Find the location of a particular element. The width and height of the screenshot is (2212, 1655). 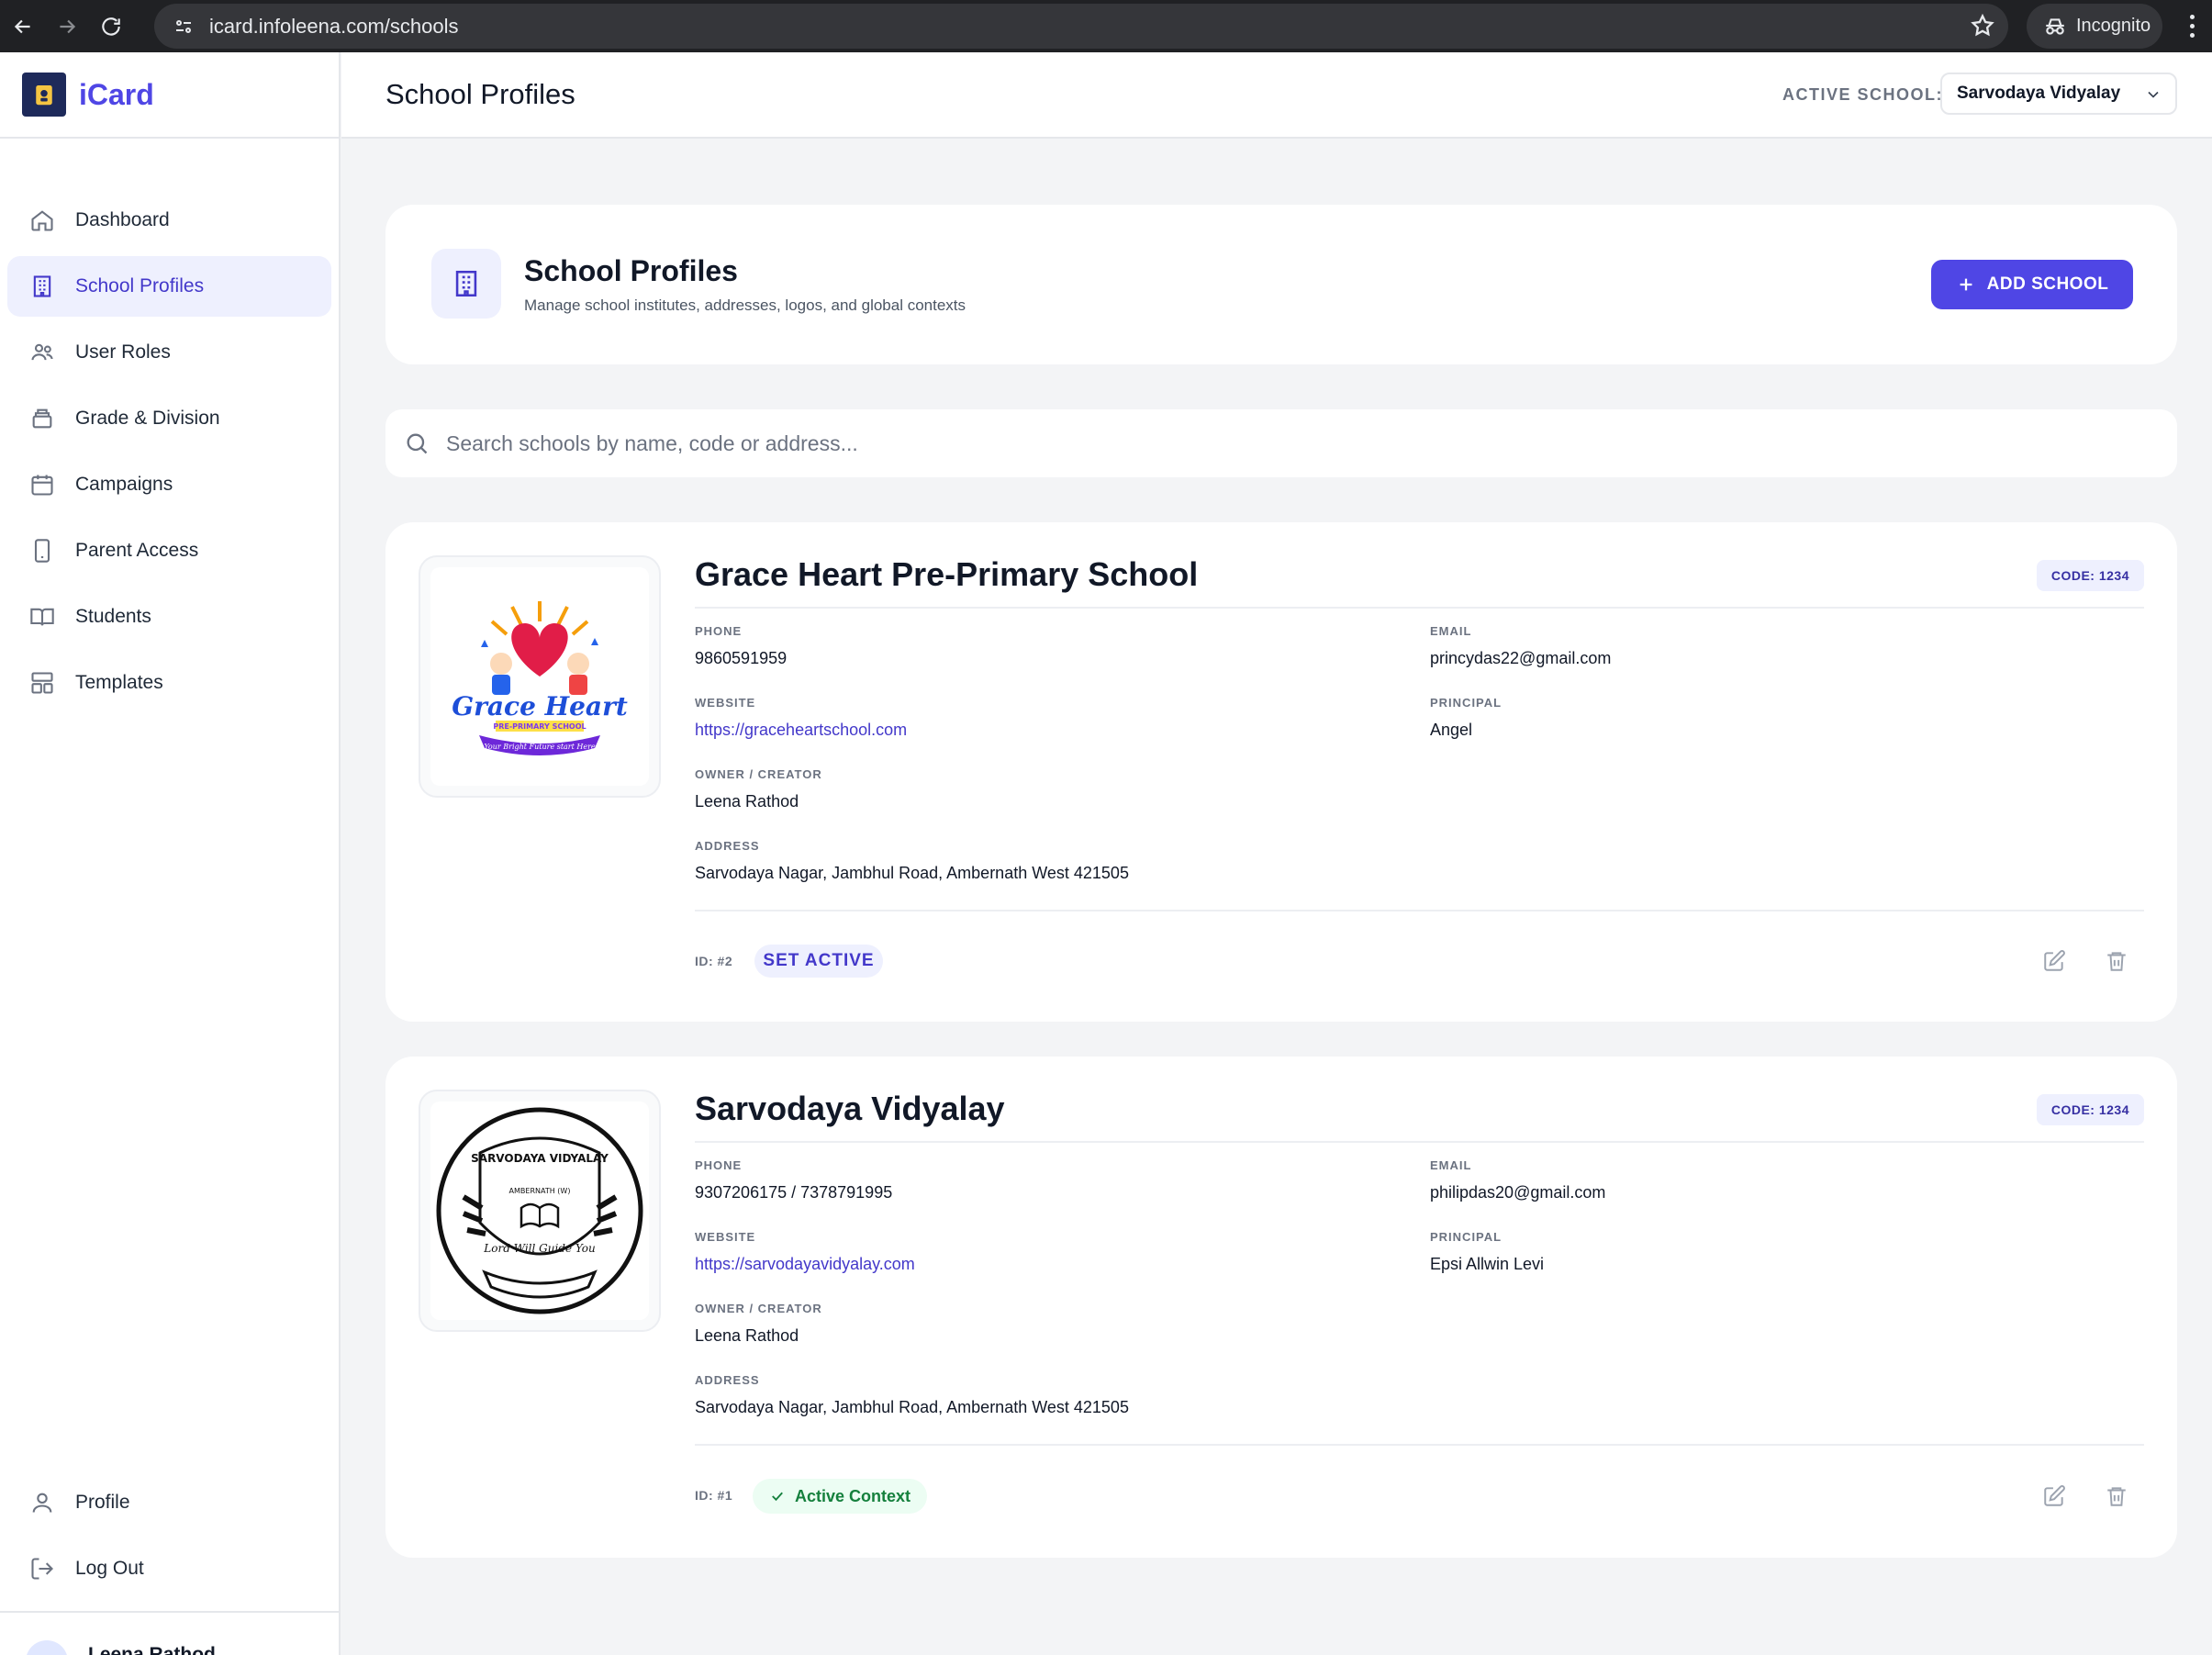

forward-button is located at coordinates (67, 27).